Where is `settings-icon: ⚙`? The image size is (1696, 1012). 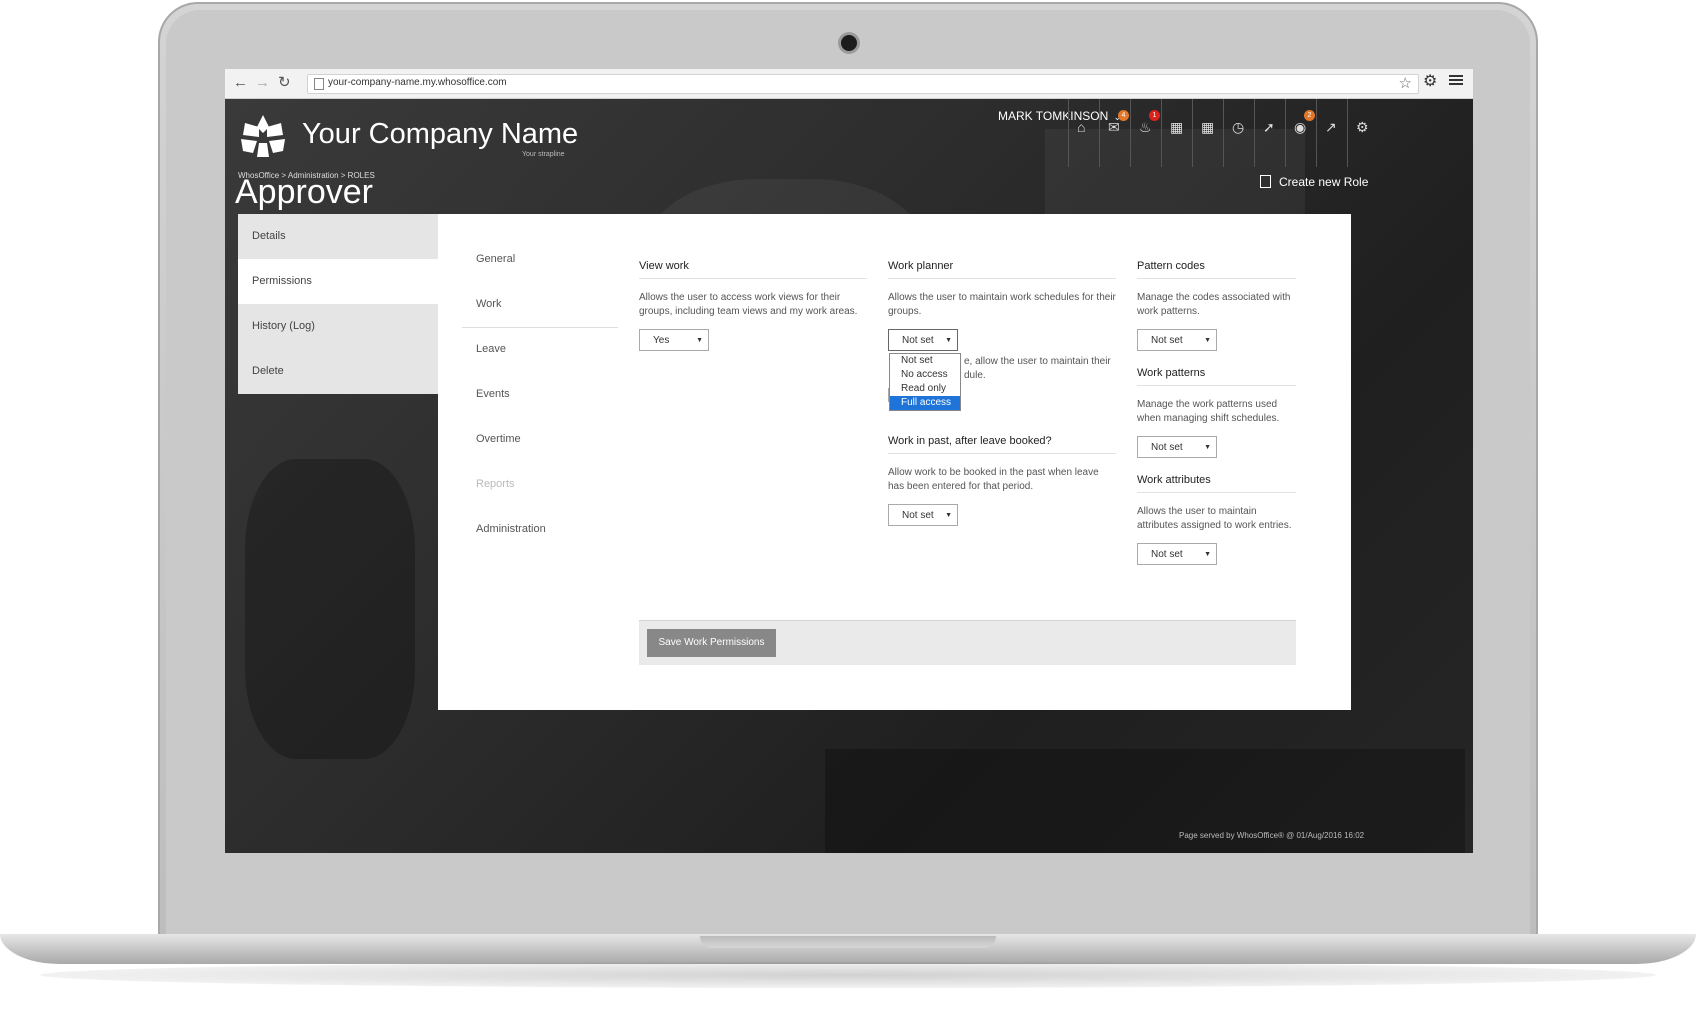
settings-icon: ⚙ is located at coordinates (1430, 82).